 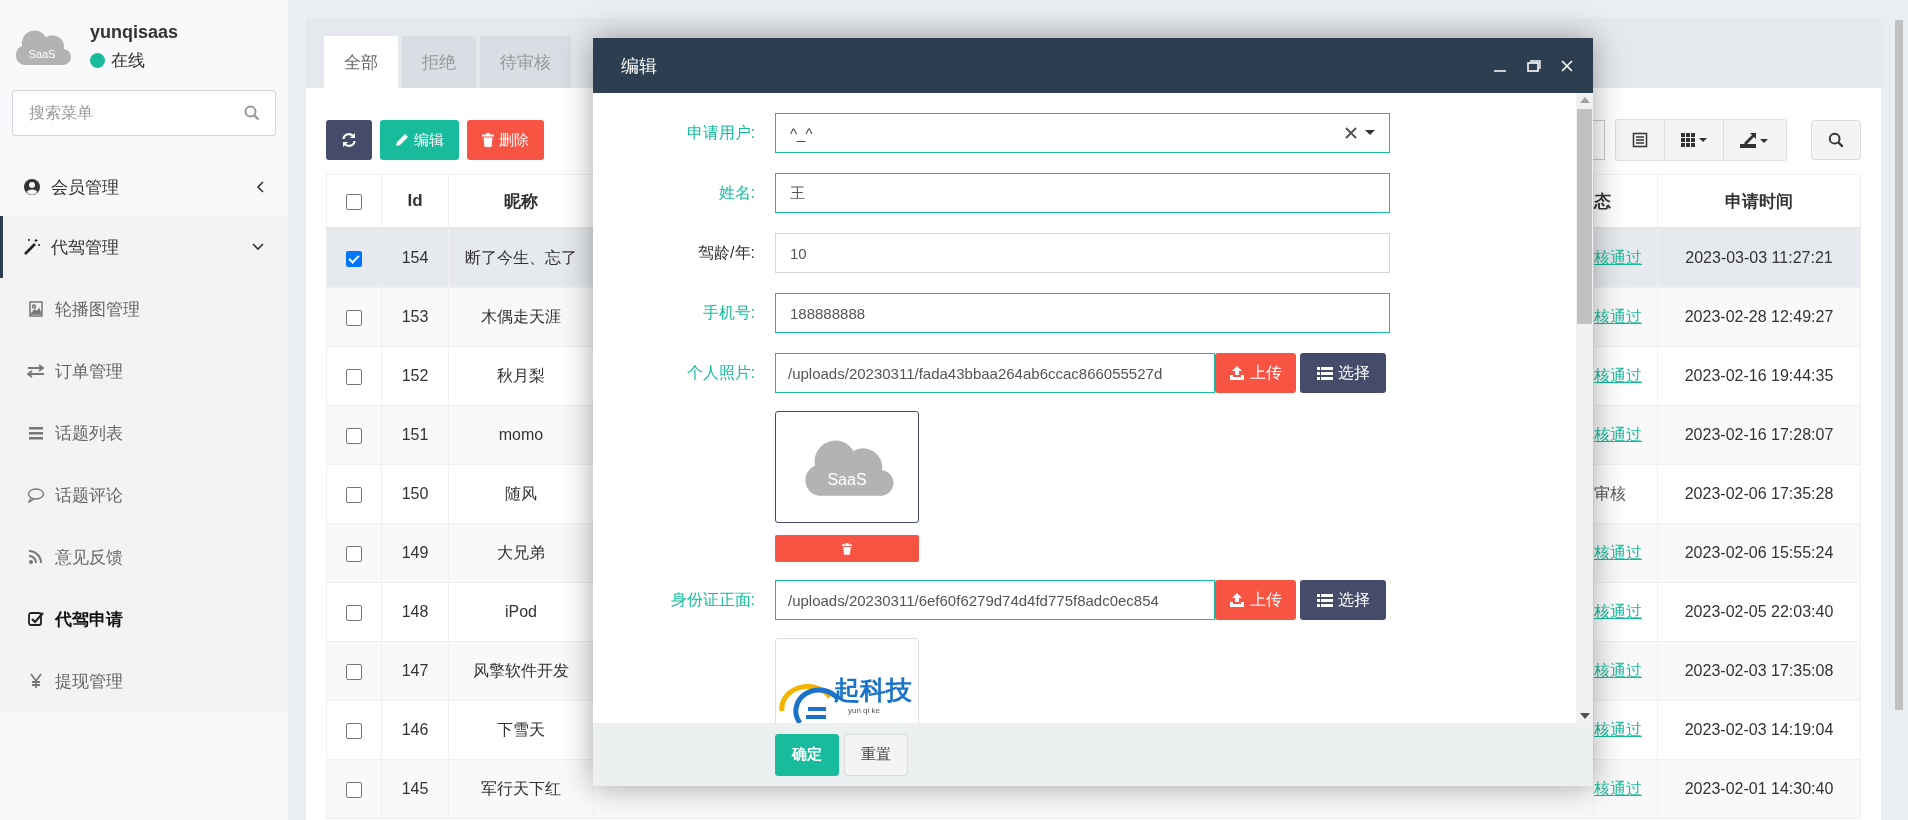 I want to click on refresh-button, so click(x=349, y=140).